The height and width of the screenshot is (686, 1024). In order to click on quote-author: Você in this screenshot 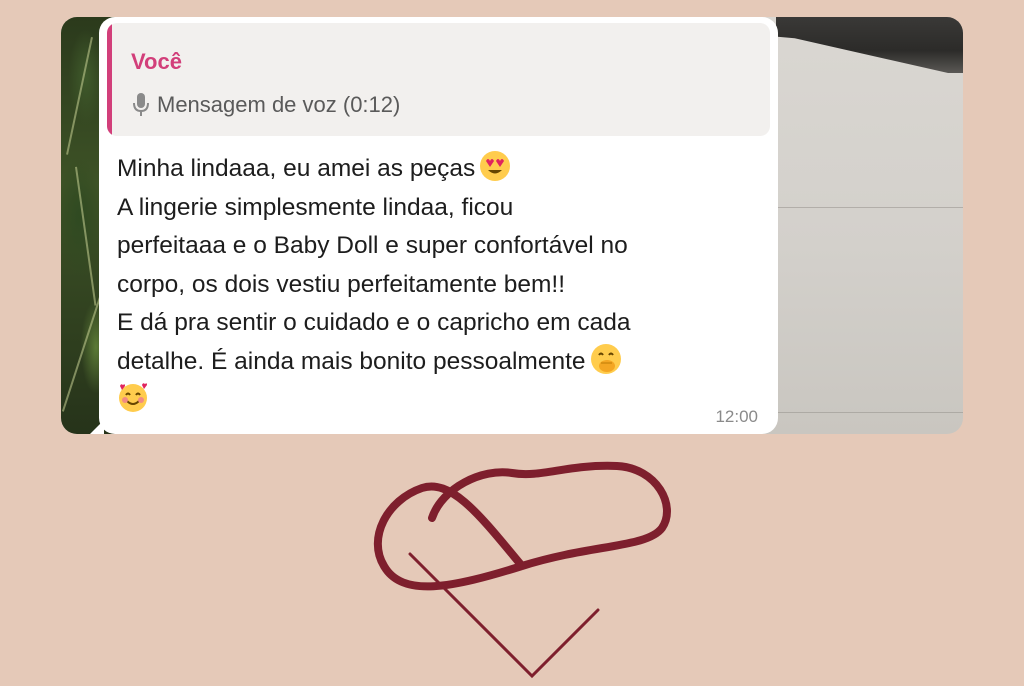, I will do `click(156, 61)`.